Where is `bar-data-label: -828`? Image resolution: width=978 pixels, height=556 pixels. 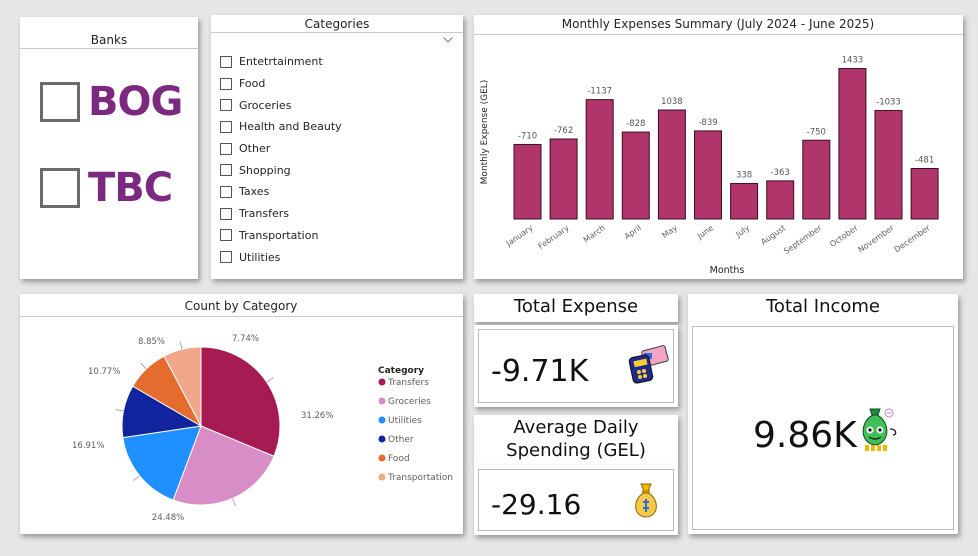
bar-data-label: -828 is located at coordinates (635, 124).